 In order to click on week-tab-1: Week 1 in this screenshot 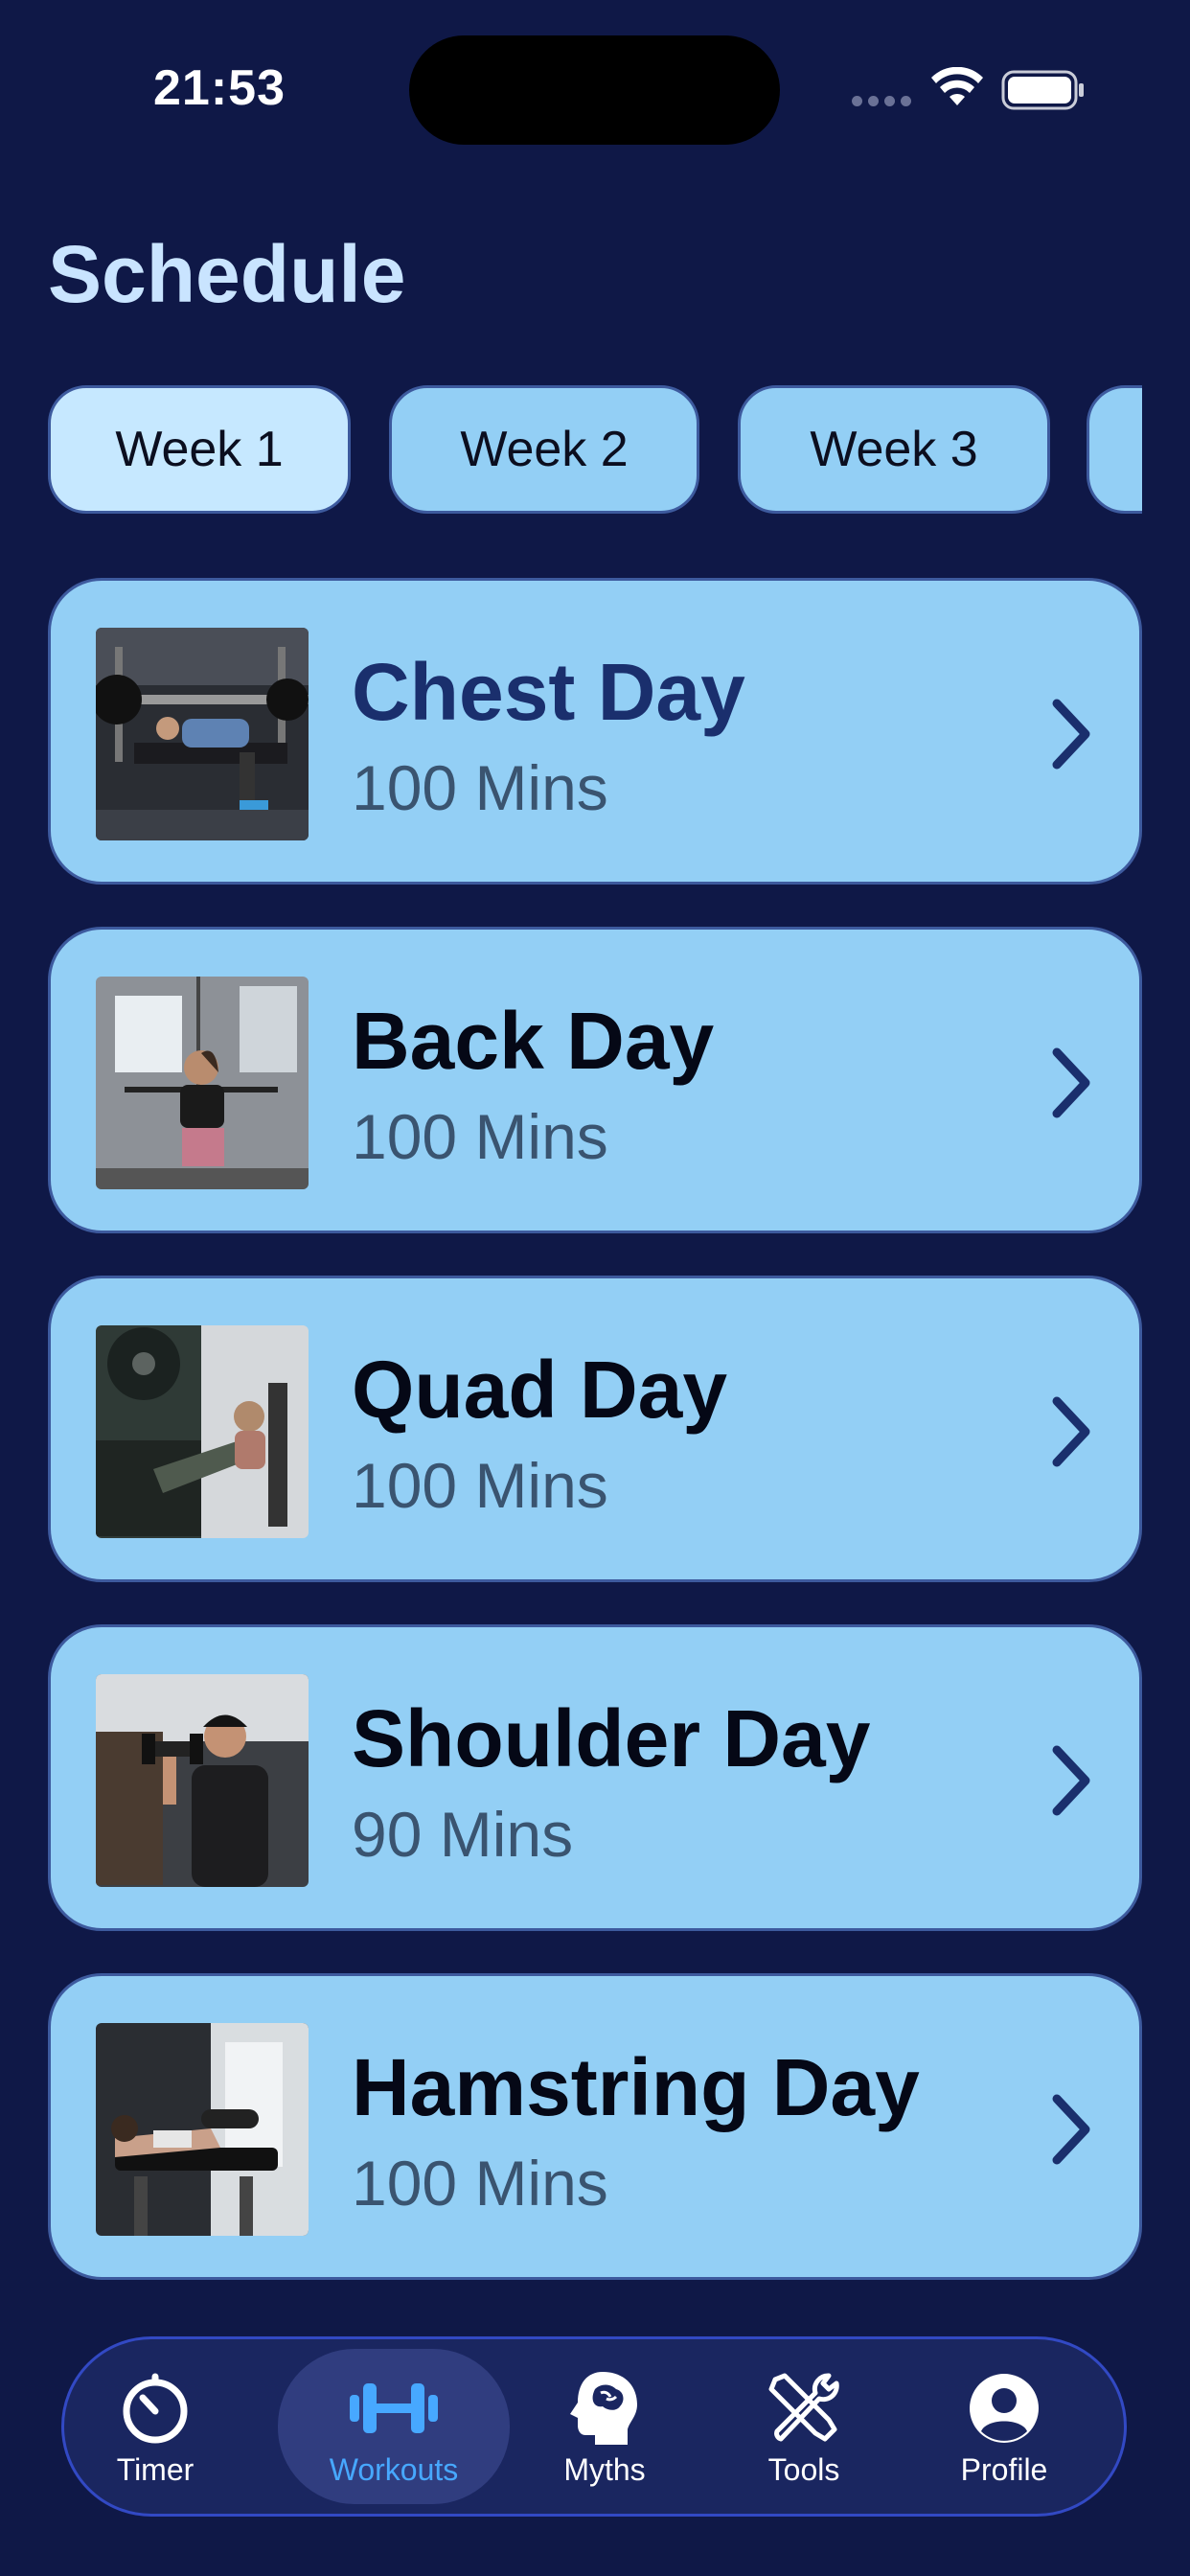, I will do `click(199, 449)`.